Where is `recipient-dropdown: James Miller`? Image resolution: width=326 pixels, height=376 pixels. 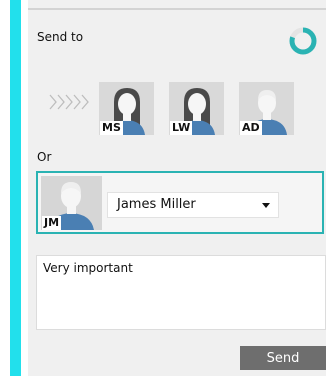 recipient-dropdown: James Miller is located at coordinates (193, 205).